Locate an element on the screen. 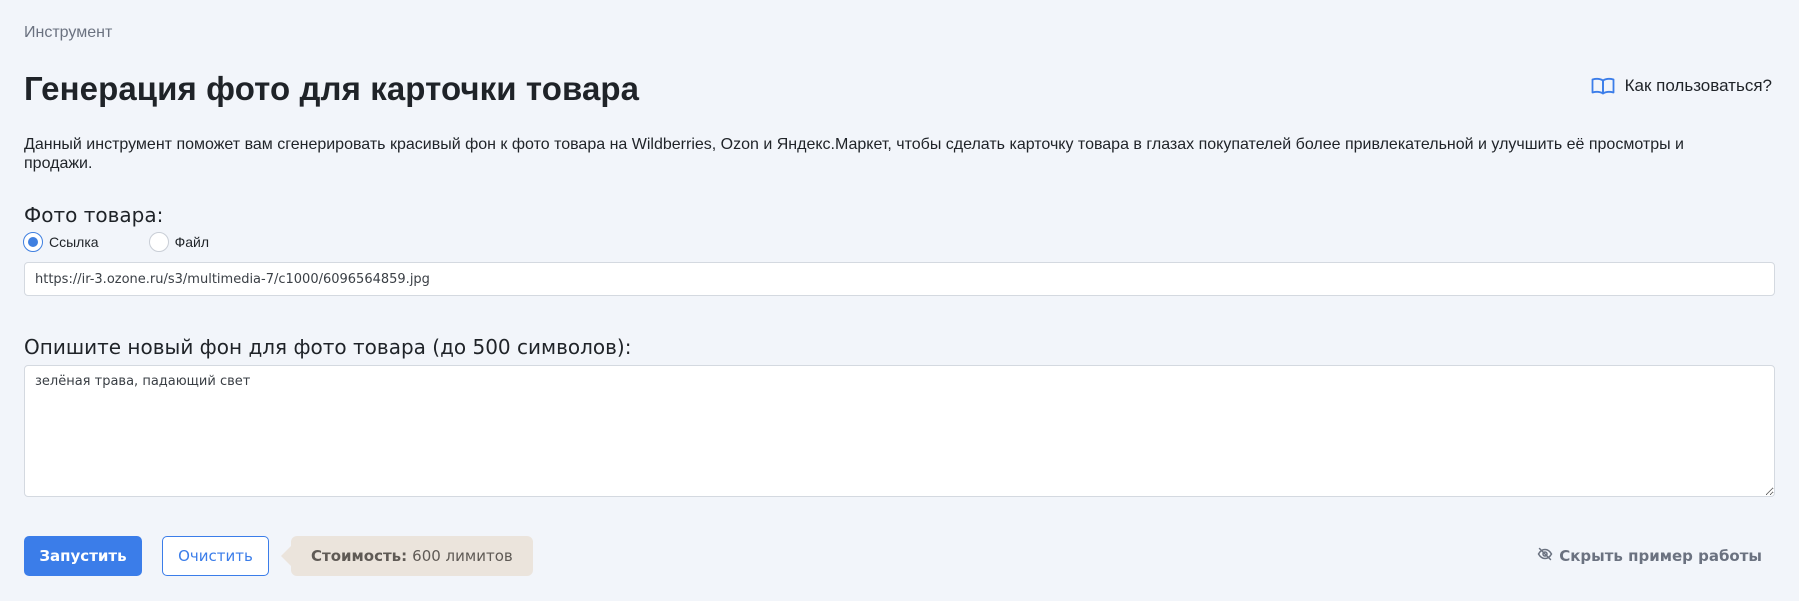 The width and height of the screenshot is (1799, 601). radio-link-label: Ссылка is located at coordinates (74, 242).